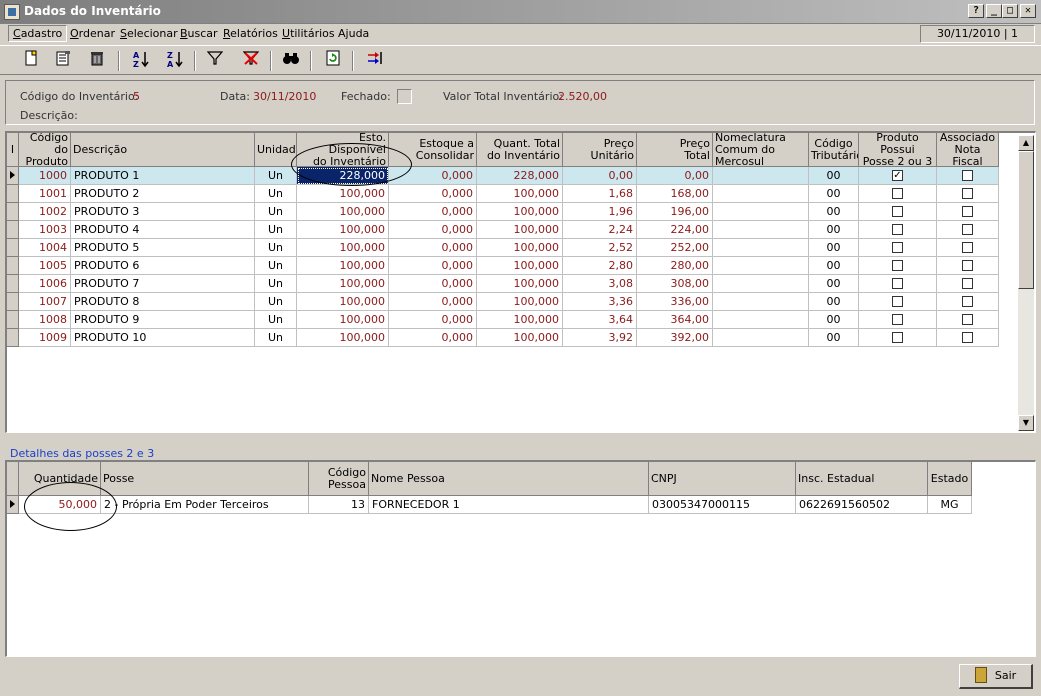  Describe the element at coordinates (675, 320) in the screenshot. I see `cell-preco-total: 364,00` at that location.